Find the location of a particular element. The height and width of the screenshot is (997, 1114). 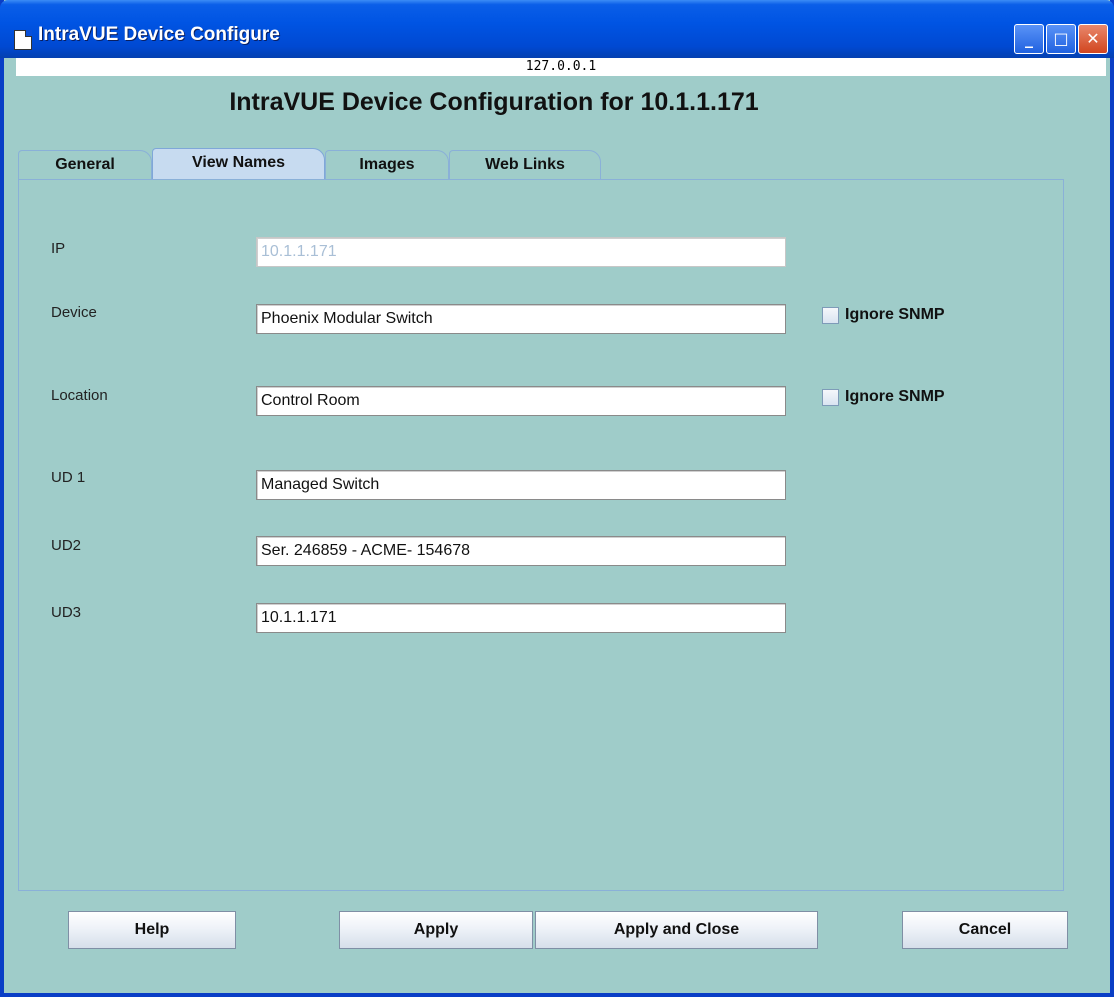

ip-label: IP is located at coordinates (58, 248).